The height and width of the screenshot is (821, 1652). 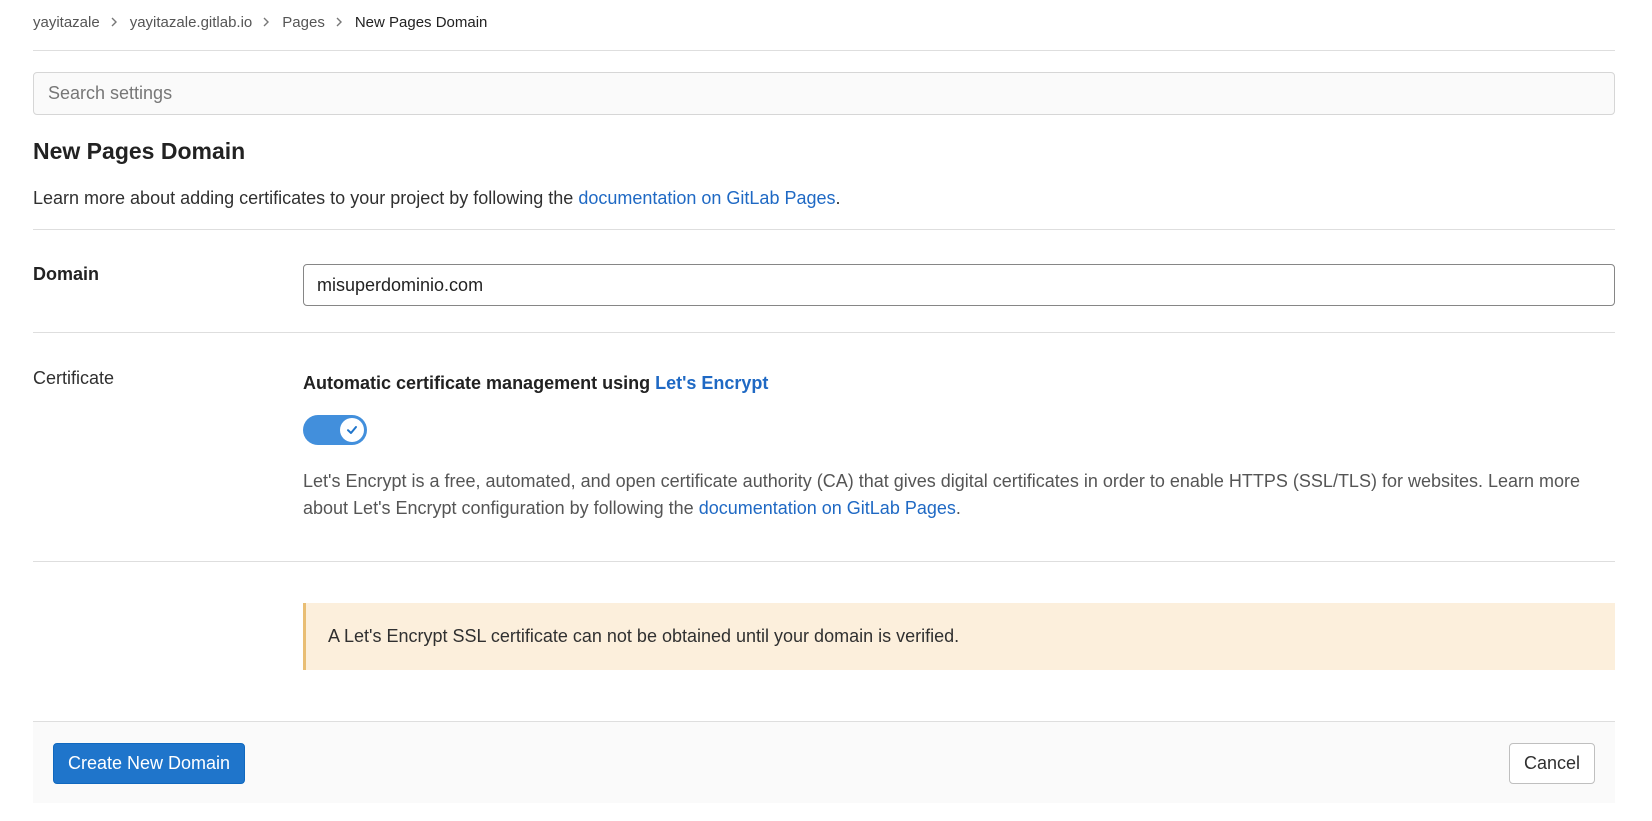 What do you see at coordinates (711, 383) in the screenshot?
I see `lets-encrypt-link: Let's Encrypt` at bounding box center [711, 383].